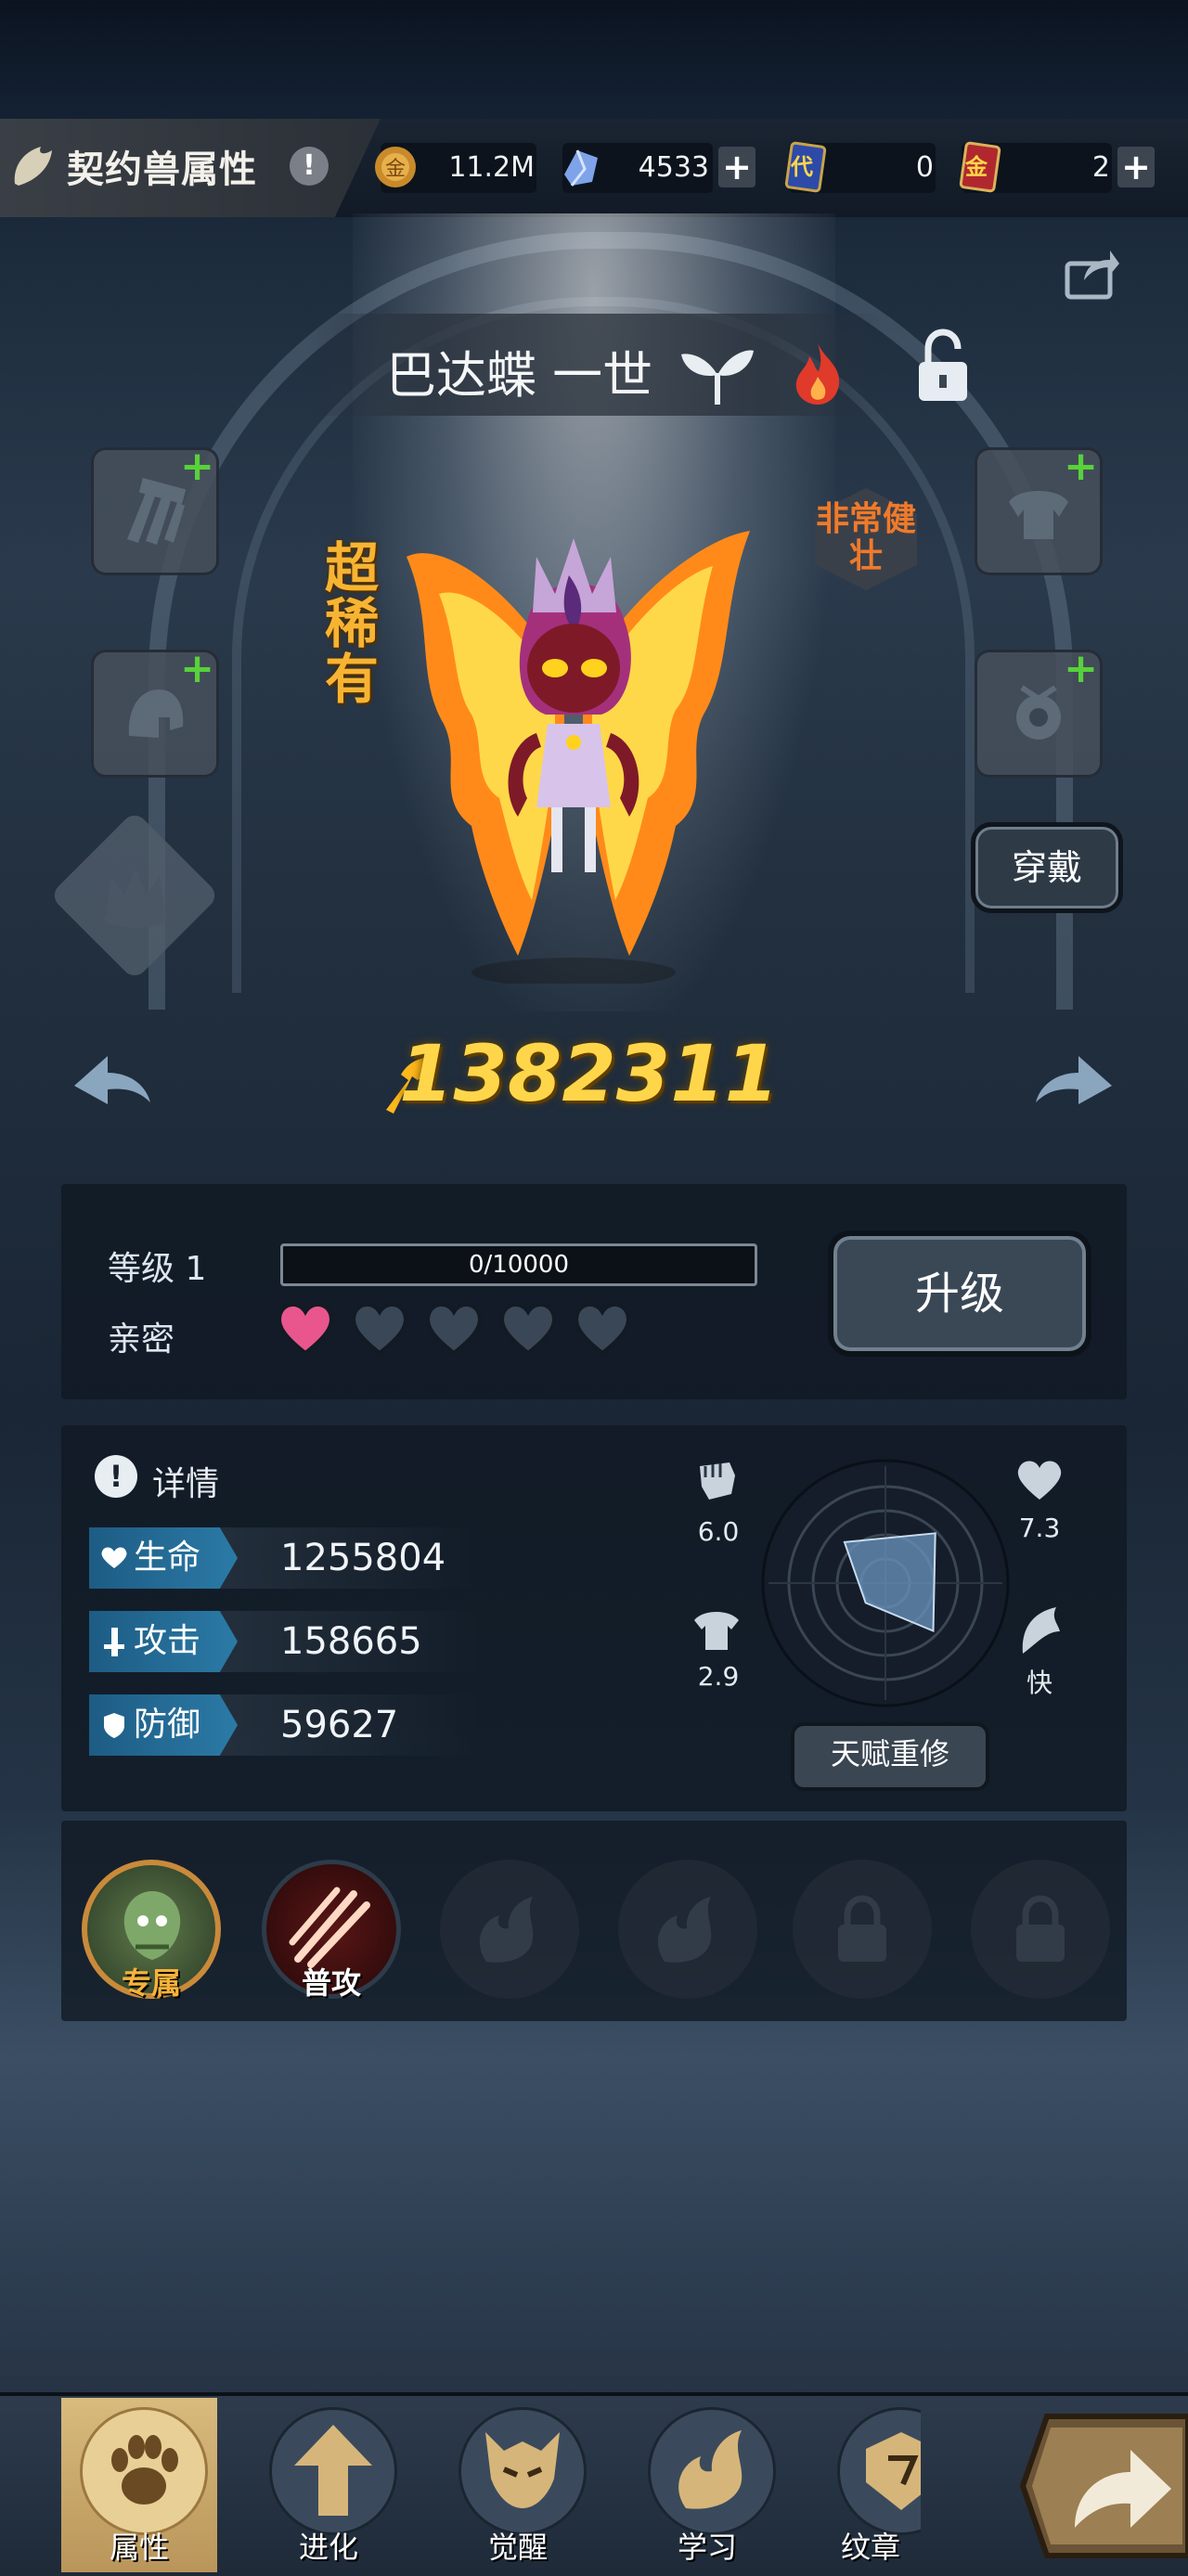 This screenshot has width=1188, height=2576. What do you see at coordinates (1039, 509) in the screenshot?
I see `equip-slot-armor: +` at bounding box center [1039, 509].